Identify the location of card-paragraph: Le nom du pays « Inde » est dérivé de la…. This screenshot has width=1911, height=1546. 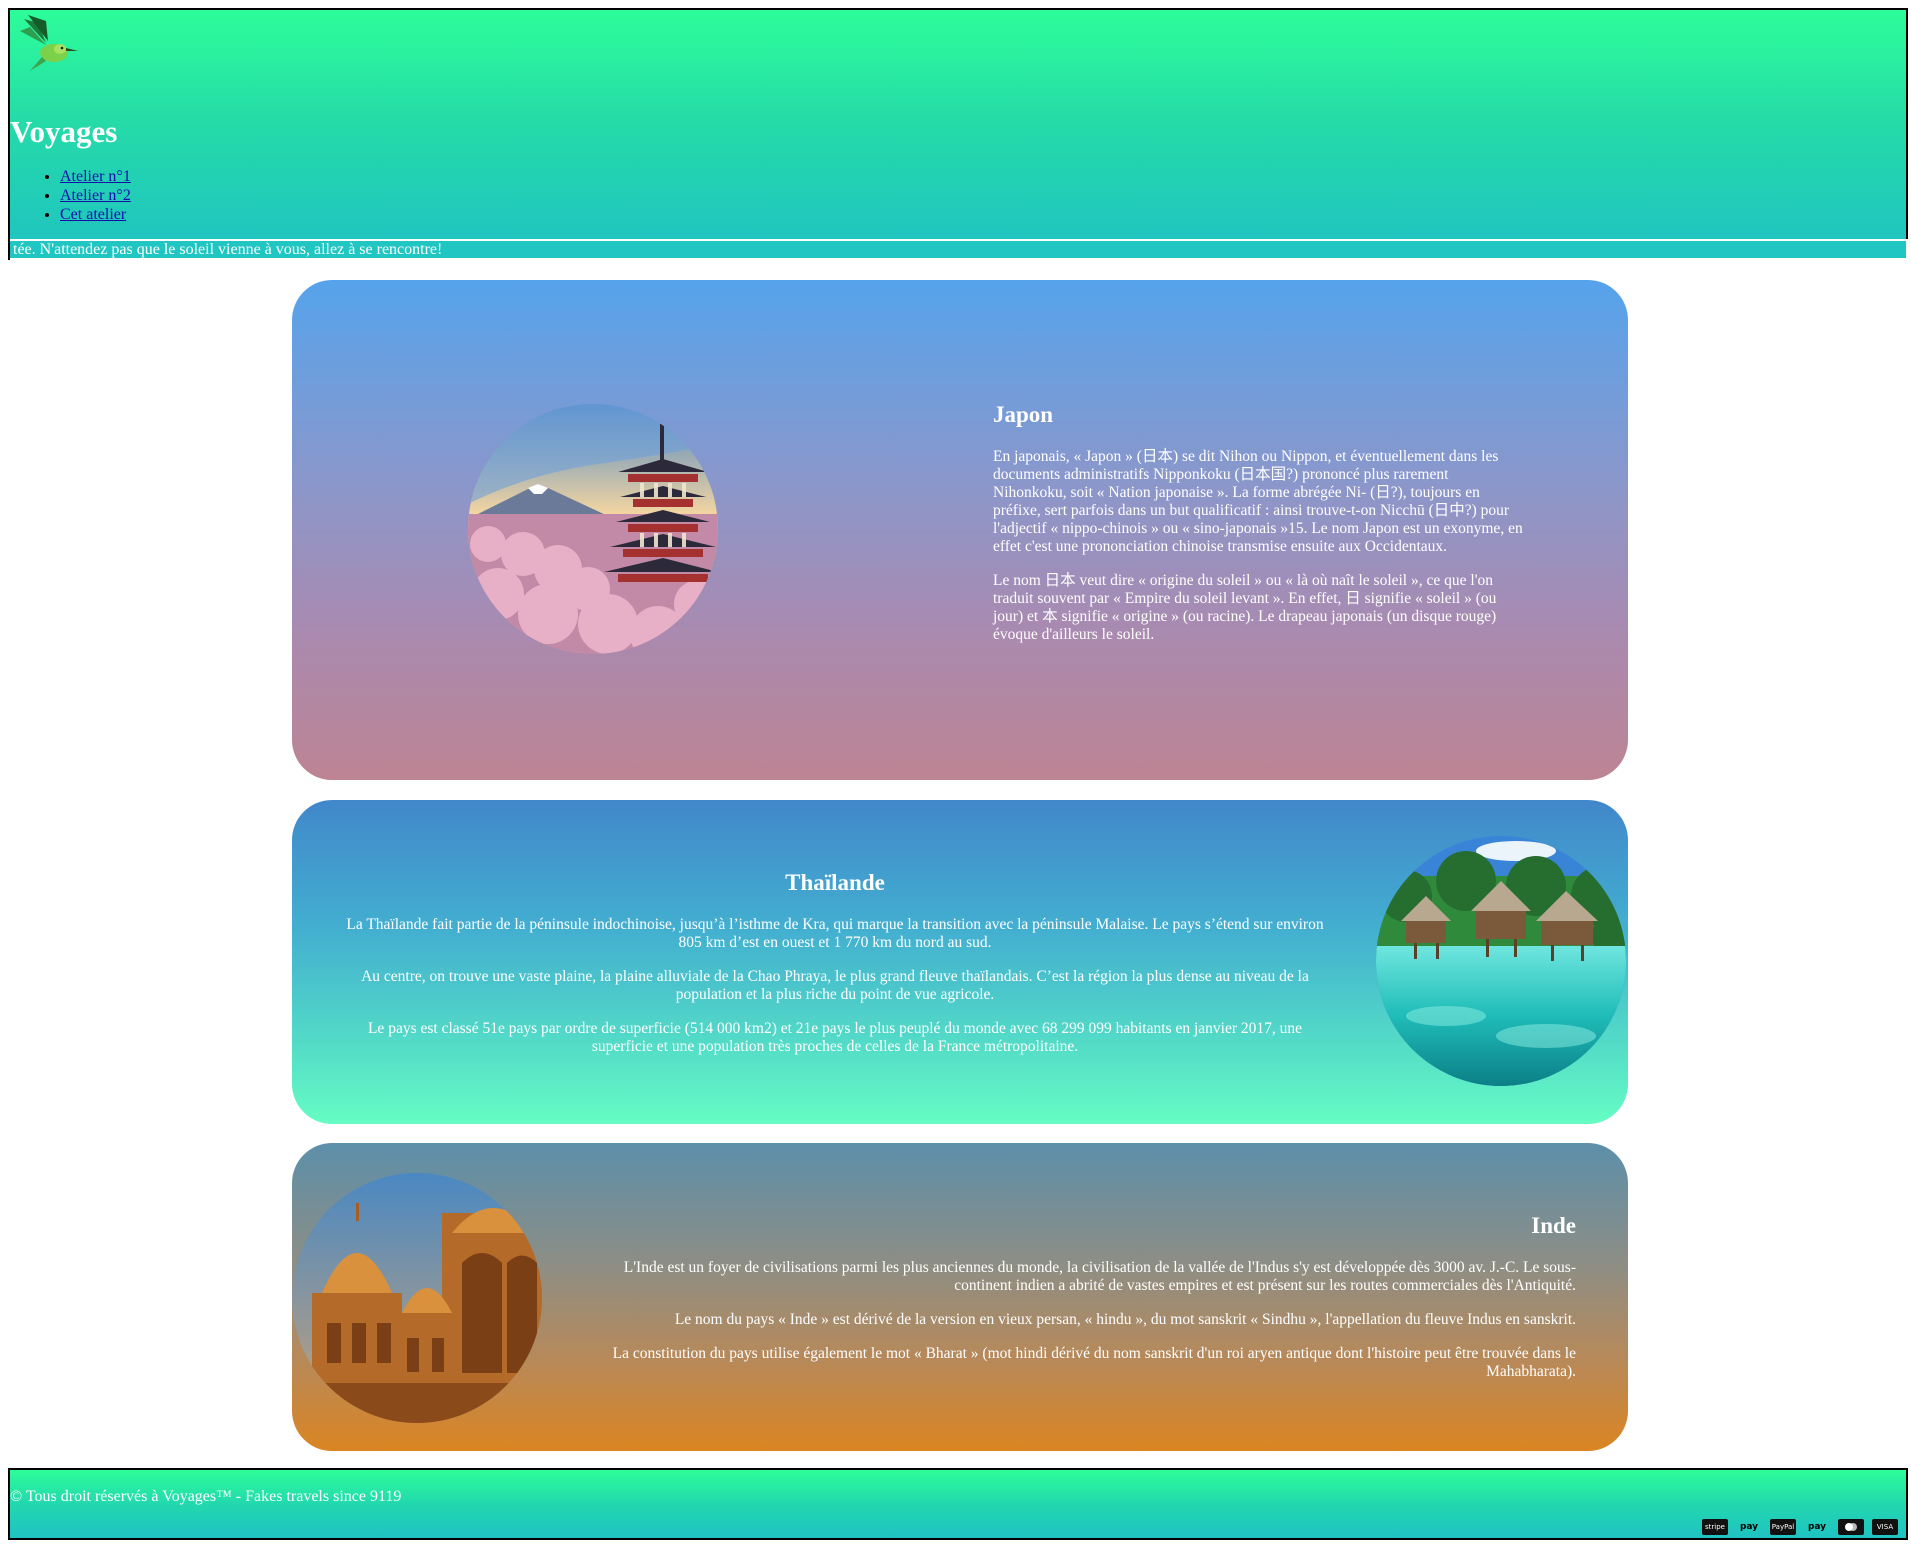
(1125, 1319).